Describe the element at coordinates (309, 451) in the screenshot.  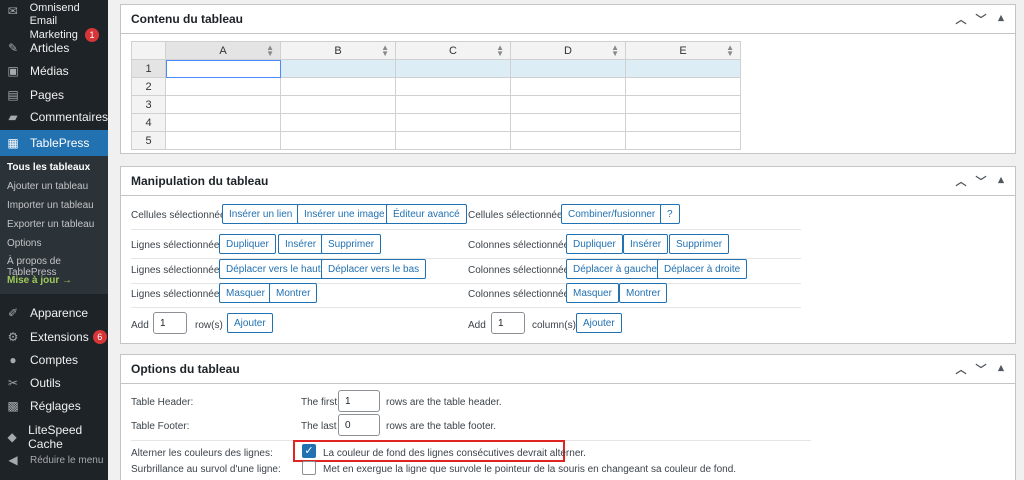
I see `alternate-colors-checkbox: ✓` at that location.